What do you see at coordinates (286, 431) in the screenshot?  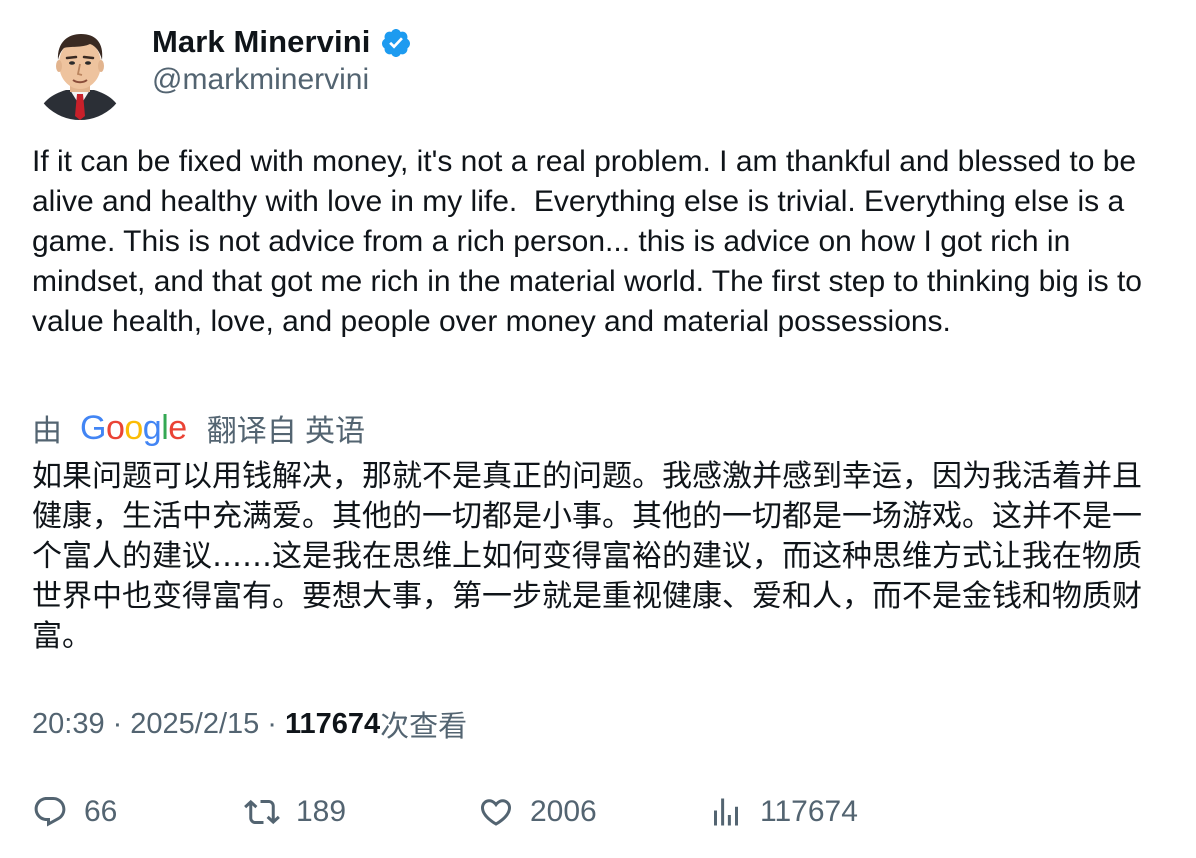 I see `translated-from-label: 翻译自 英语` at bounding box center [286, 431].